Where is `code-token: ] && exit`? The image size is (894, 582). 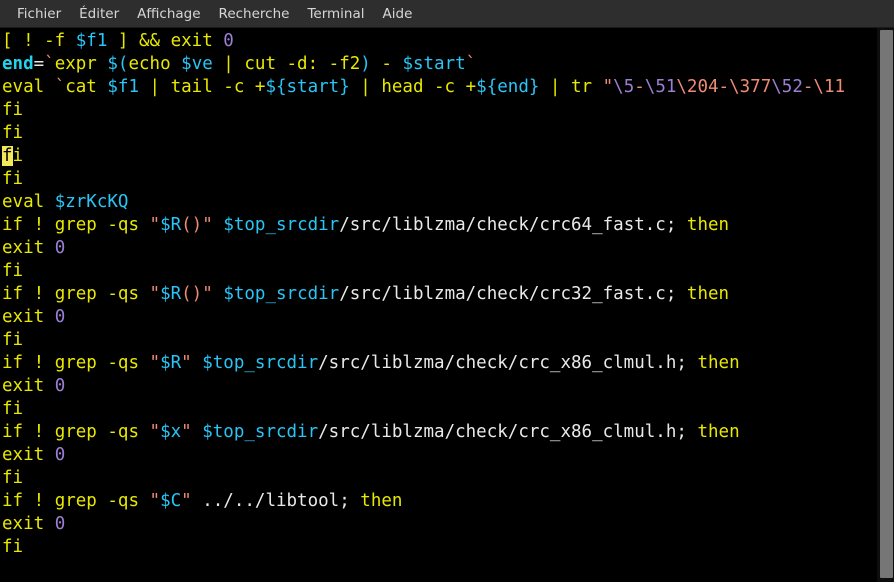 code-token: ] && exit is located at coordinates (165, 41).